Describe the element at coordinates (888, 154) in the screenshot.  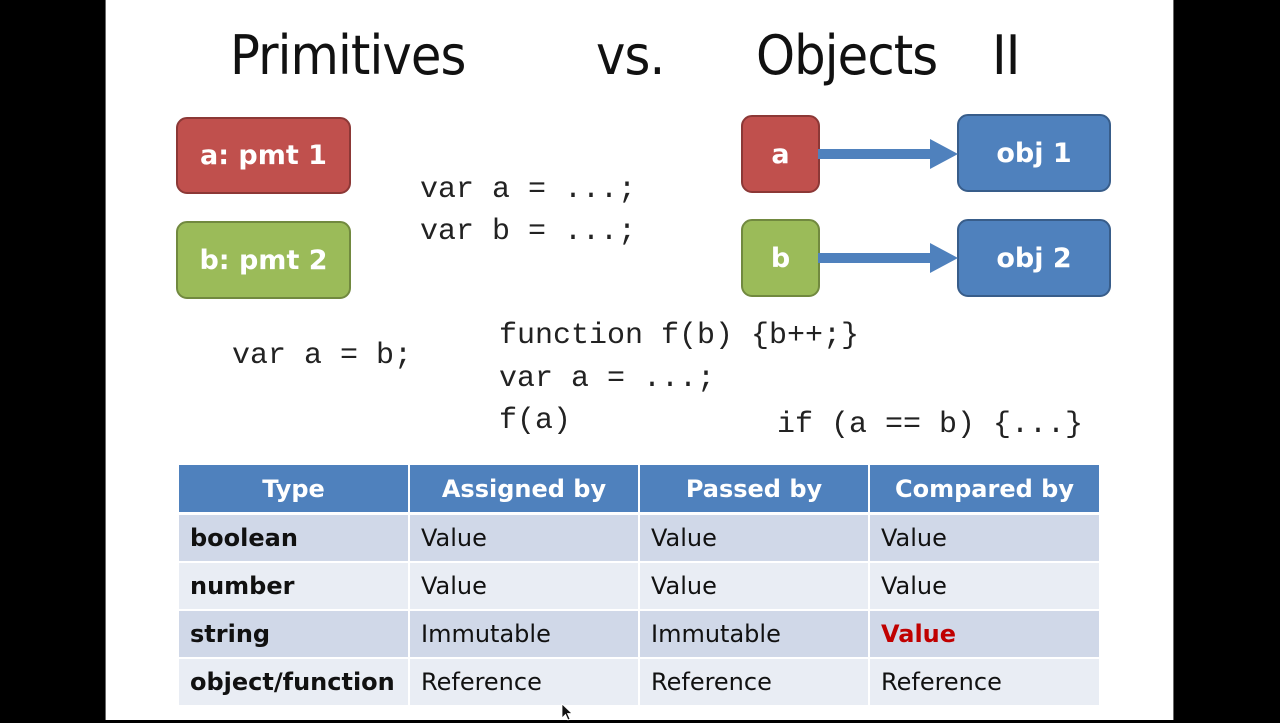
I see `reference-arrow-a` at that location.